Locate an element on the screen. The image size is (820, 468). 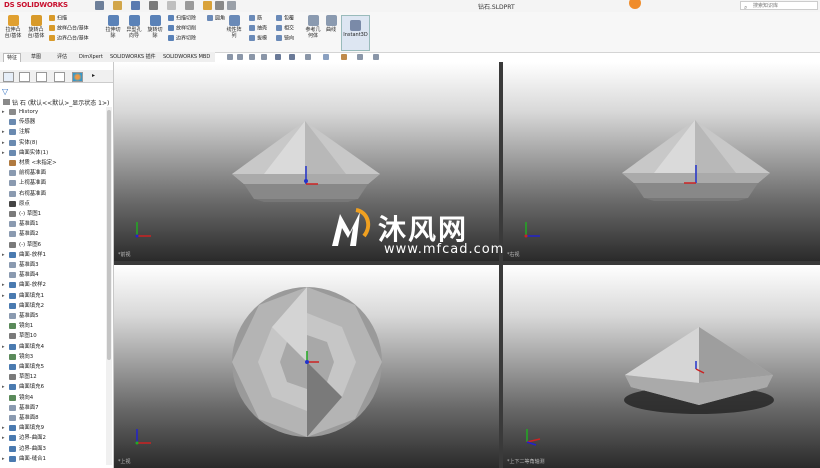
viewport-horizontal-splitter is located at coordinates (467, 263).